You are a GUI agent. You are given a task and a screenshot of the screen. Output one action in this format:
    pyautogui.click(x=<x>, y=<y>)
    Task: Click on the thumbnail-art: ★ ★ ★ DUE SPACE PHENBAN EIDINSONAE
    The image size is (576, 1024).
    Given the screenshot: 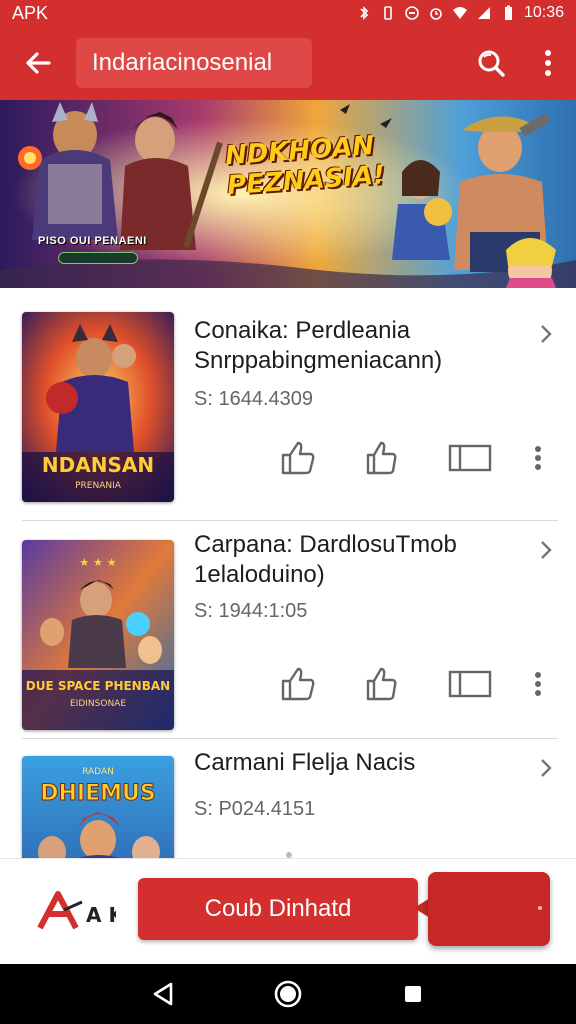 What is the action you would take?
    pyautogui.click(x=98, y=635)
    